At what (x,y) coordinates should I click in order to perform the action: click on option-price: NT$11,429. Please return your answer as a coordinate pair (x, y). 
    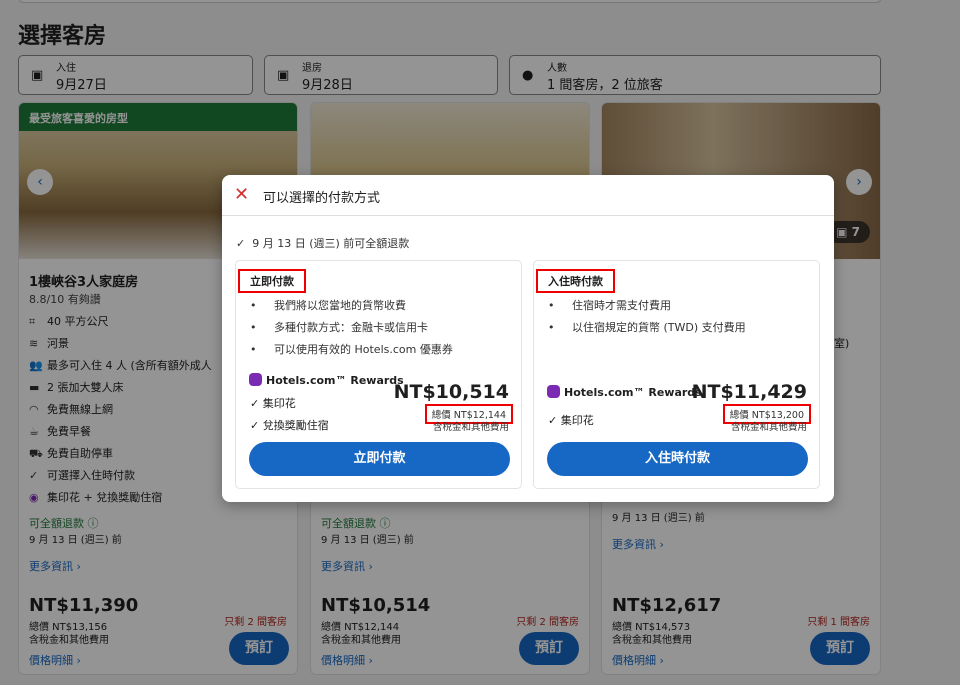
    Looking at the image, I should click on (749, 392).